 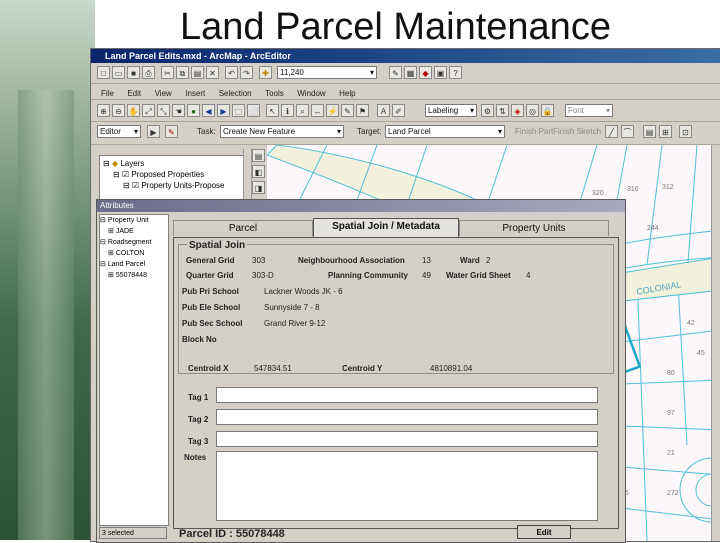 I want to click on labeling-combo: Labeling ▾, so click(x=451, y=110).